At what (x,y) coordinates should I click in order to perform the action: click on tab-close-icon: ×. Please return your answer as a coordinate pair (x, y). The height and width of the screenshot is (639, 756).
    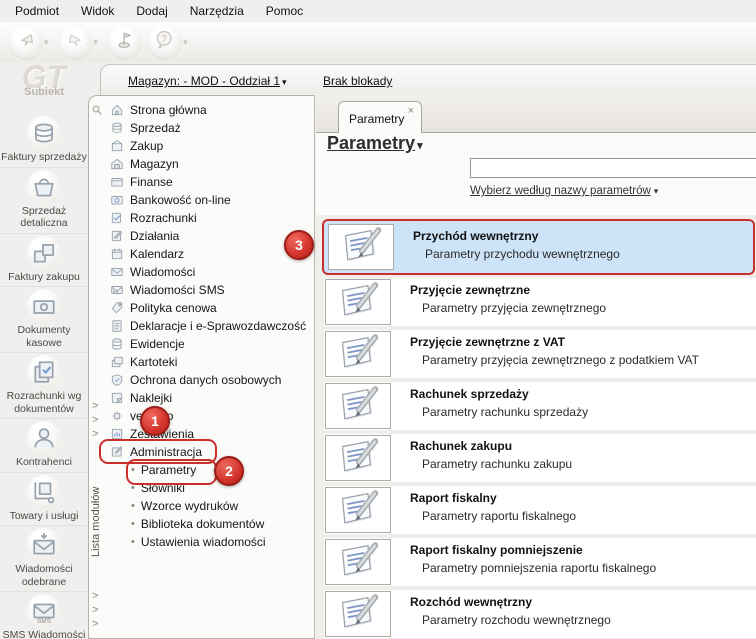
    Looking at the image, I should click on (411, 111).